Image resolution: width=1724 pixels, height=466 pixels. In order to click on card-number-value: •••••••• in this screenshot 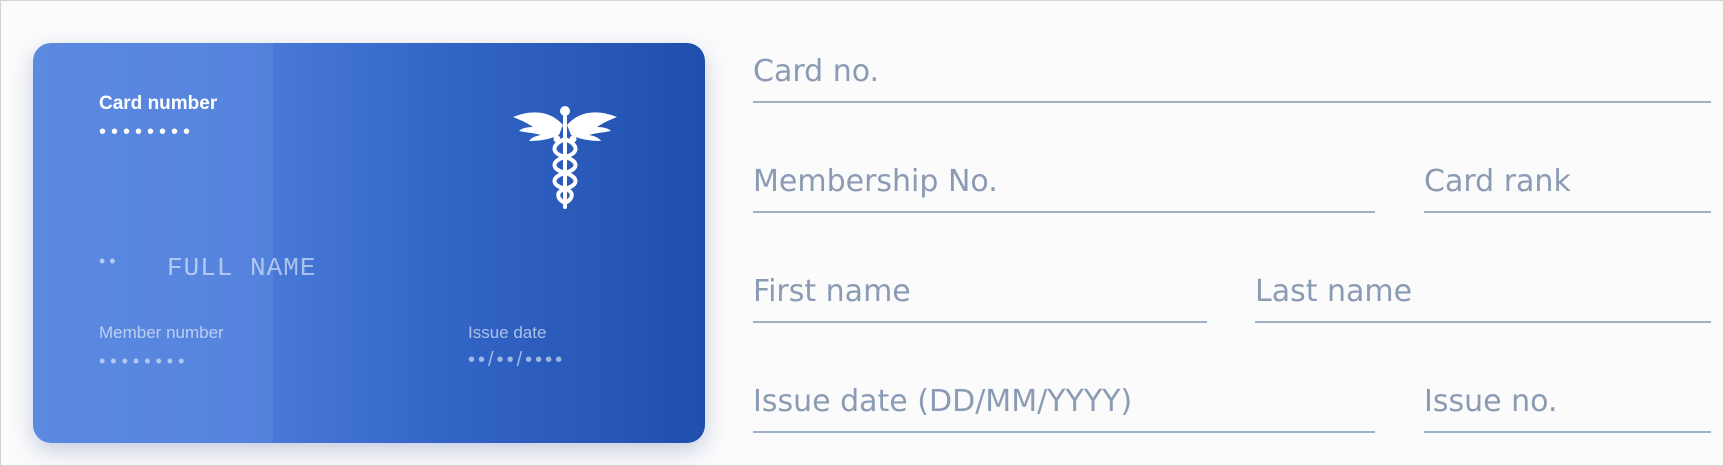, I will do `click(147, 132)`.